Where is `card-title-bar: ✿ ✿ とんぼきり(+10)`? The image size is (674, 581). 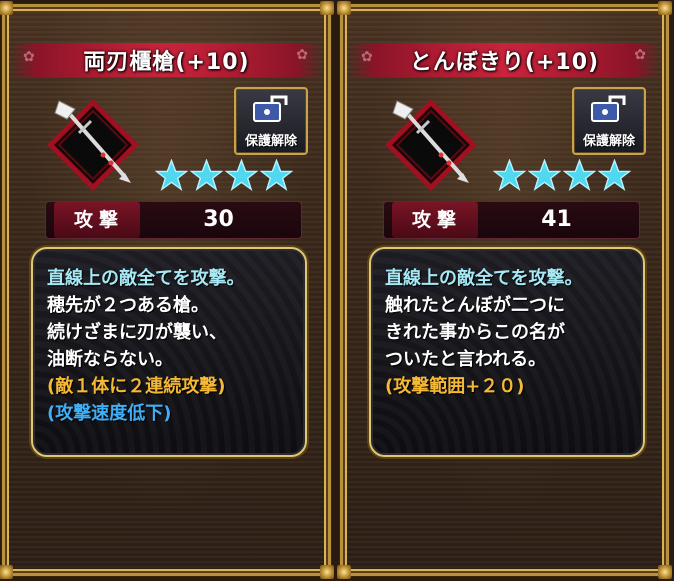 card-title-bar: ✿ ✿ とんぼきり(+10) is located at coordinates (504, 60).